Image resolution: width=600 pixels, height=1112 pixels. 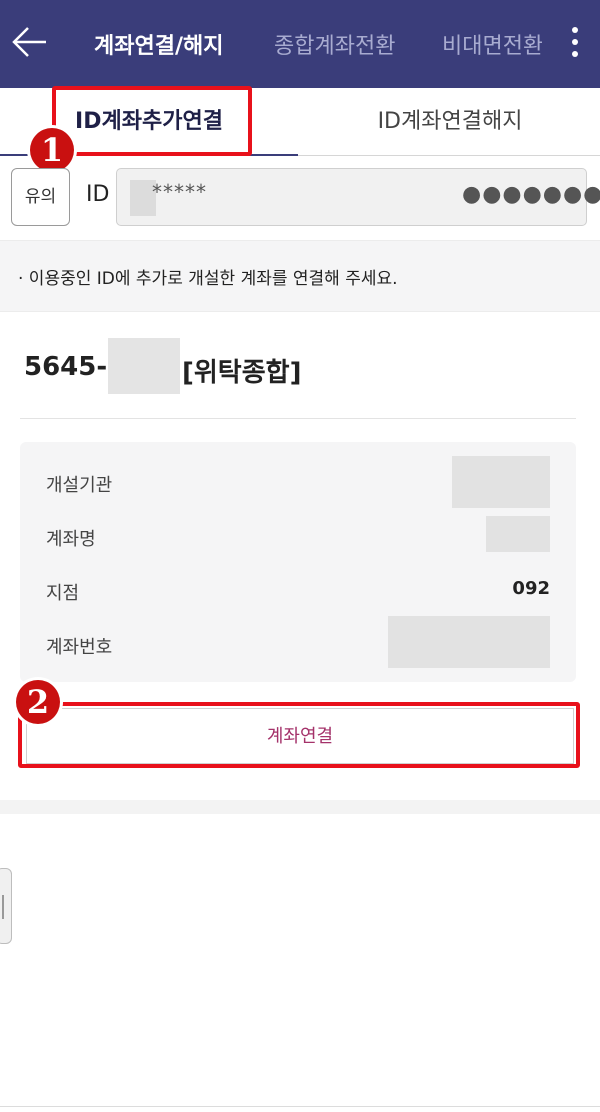 I want to click on more-menu-button, so click(x=575, y=44).